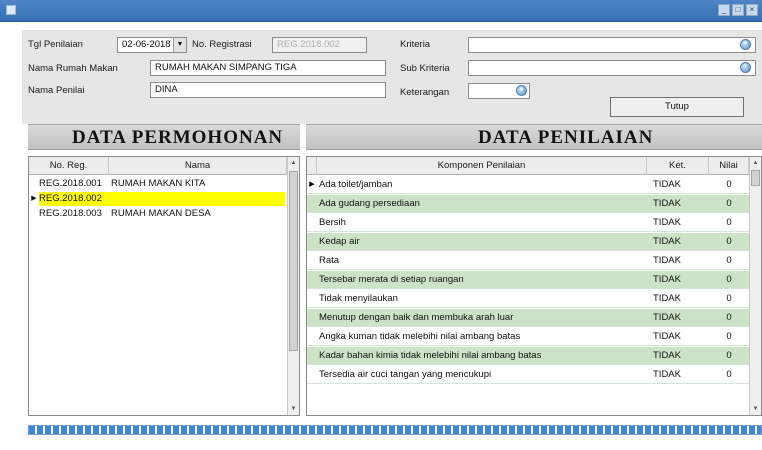 Image resolution: width=762 pixels, height=450 pixels. What do you see at coordinates (724, 10) in the screenshot?
I see `minimize-button: _` at bounding box center [724, 10].